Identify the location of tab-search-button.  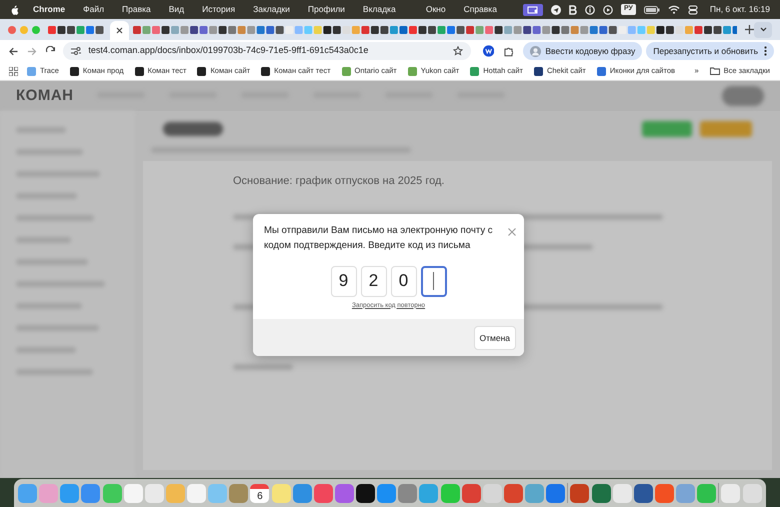
(763, 30).